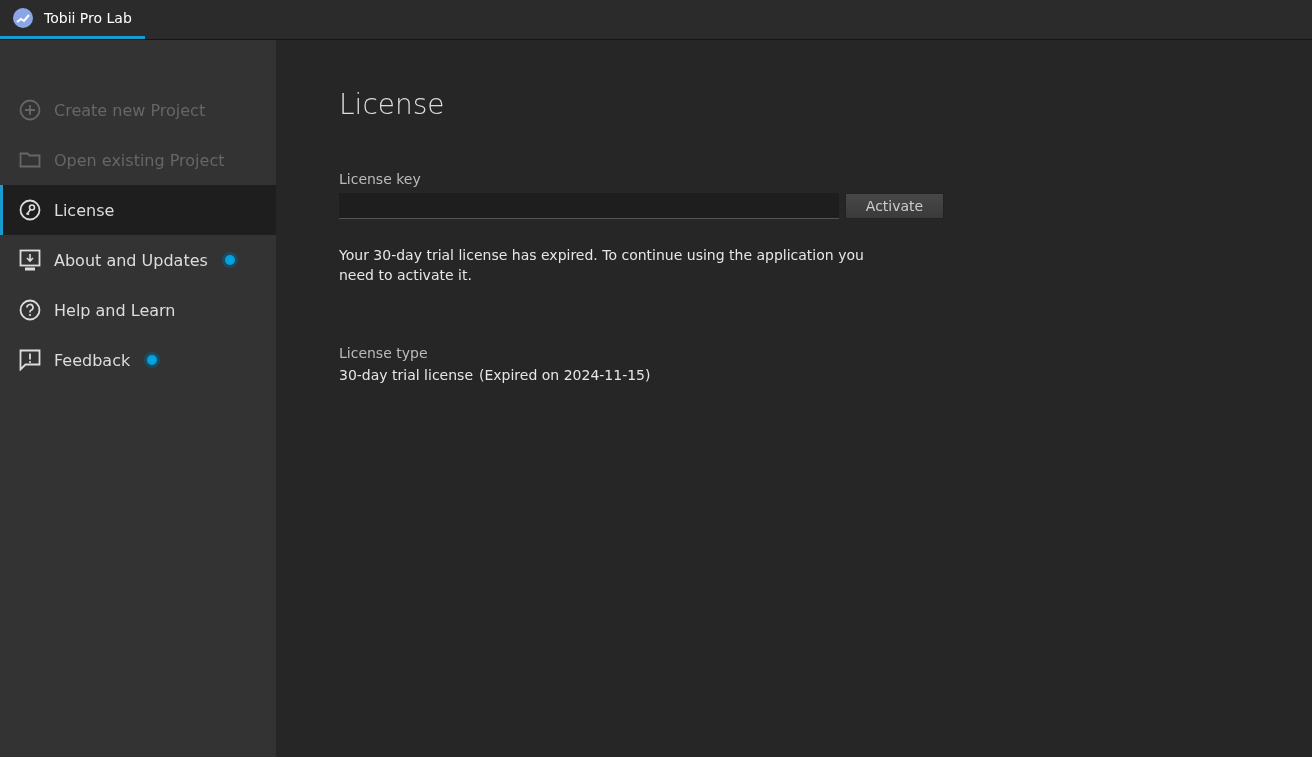 This screenshot has width=1312, height=757. What do you see at coordinates (894, 206) in the screenshot?
I see `activate-button: Activate` at bounding box center [894, 206].